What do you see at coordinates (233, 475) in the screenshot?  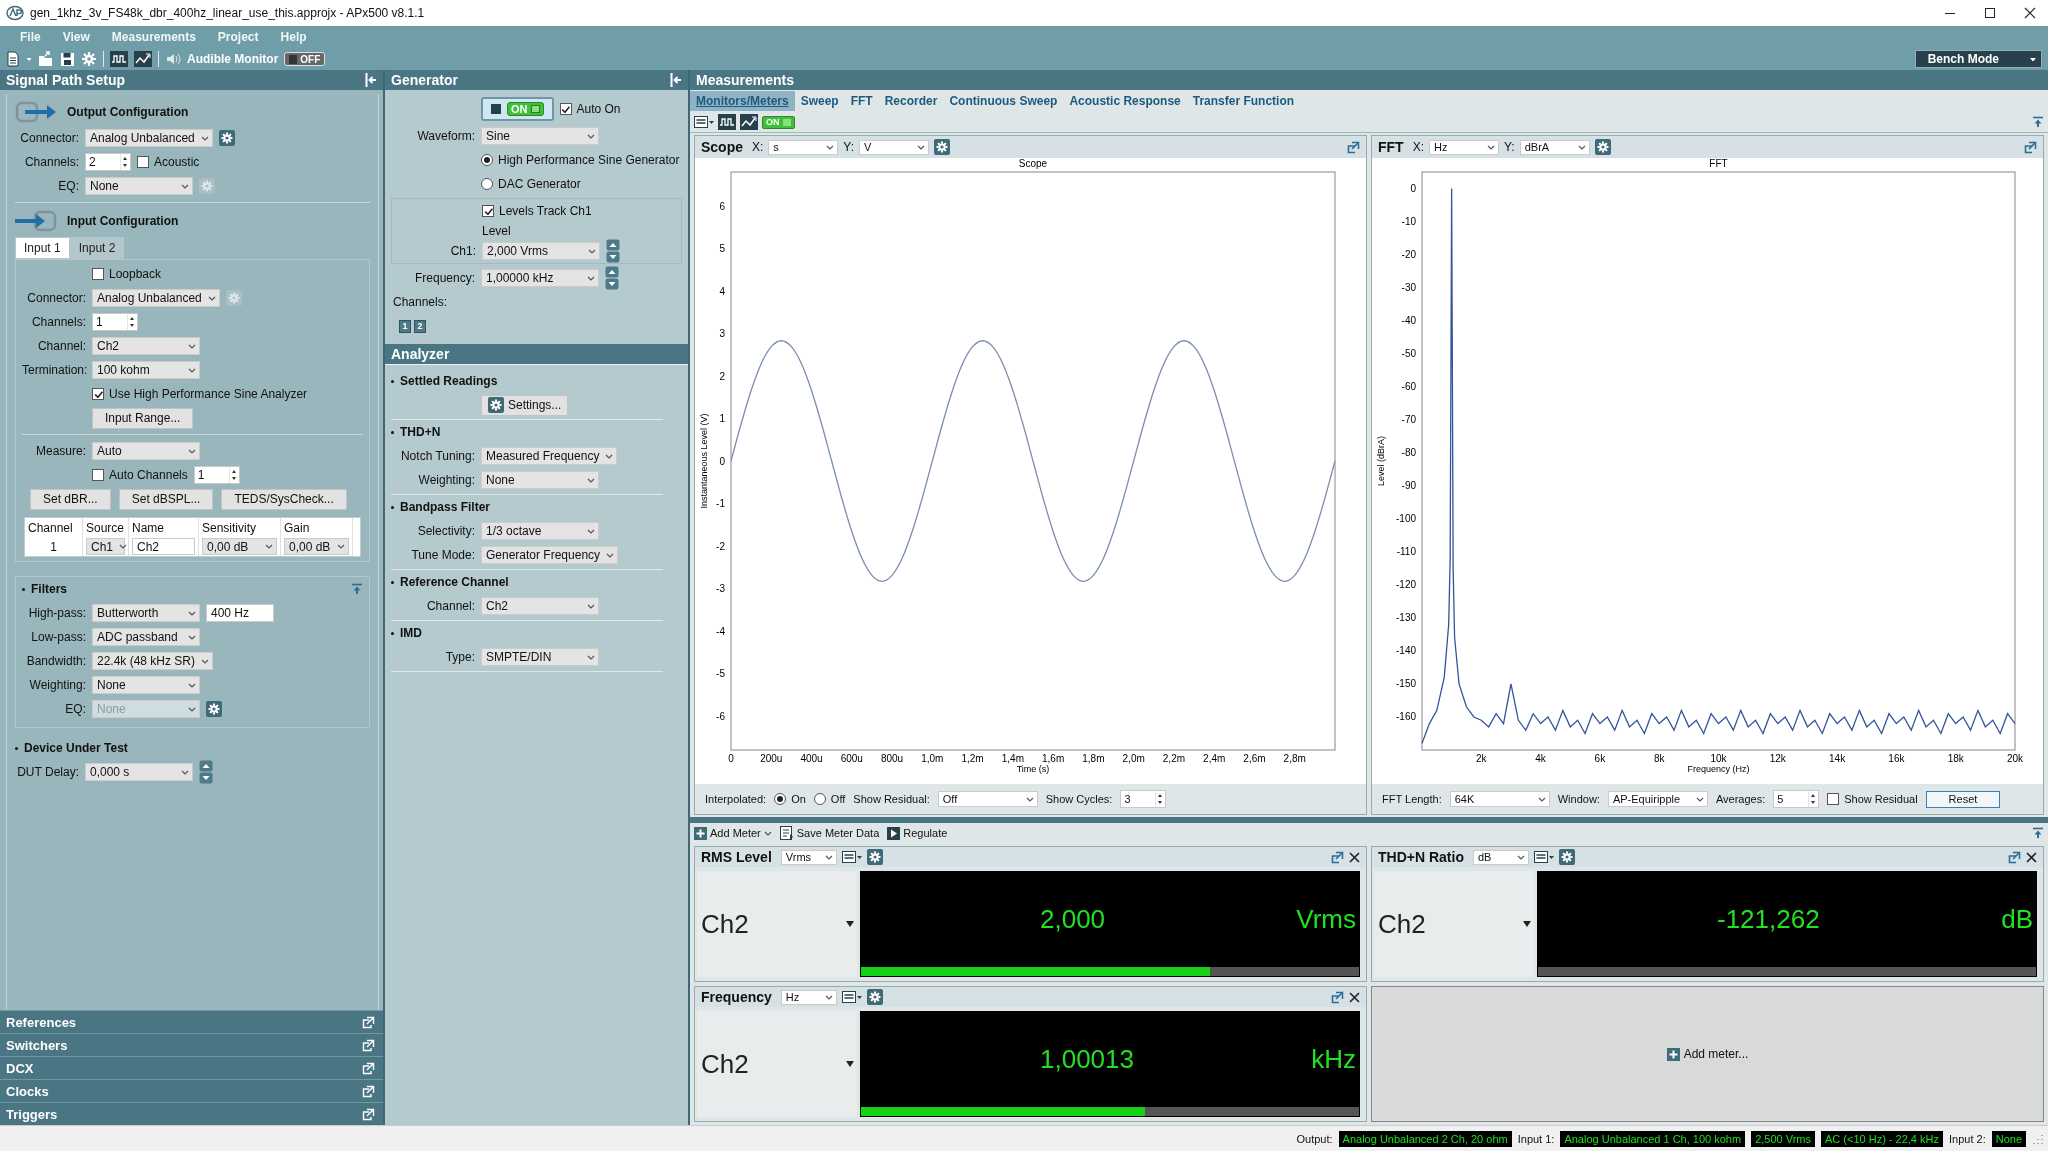 I see `spin-arrows-icon` at bounding box center [233, 475].